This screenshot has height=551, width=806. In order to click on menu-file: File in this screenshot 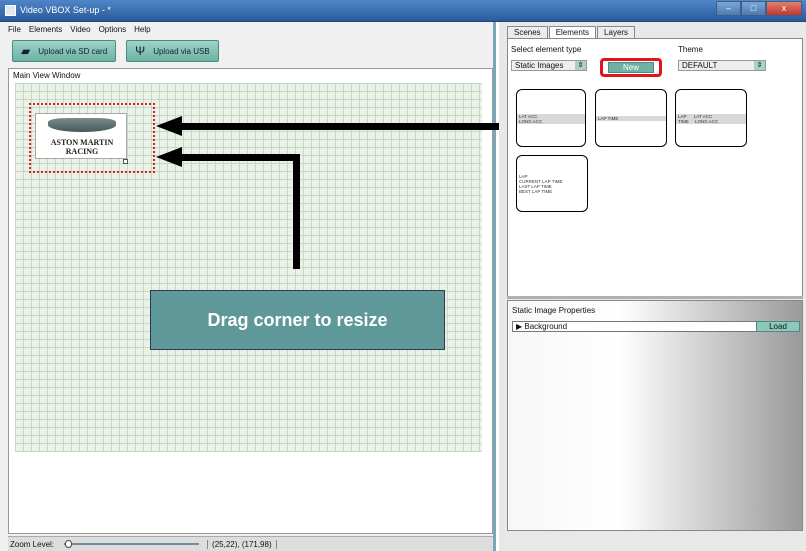, I will do `click(14, 31)`.